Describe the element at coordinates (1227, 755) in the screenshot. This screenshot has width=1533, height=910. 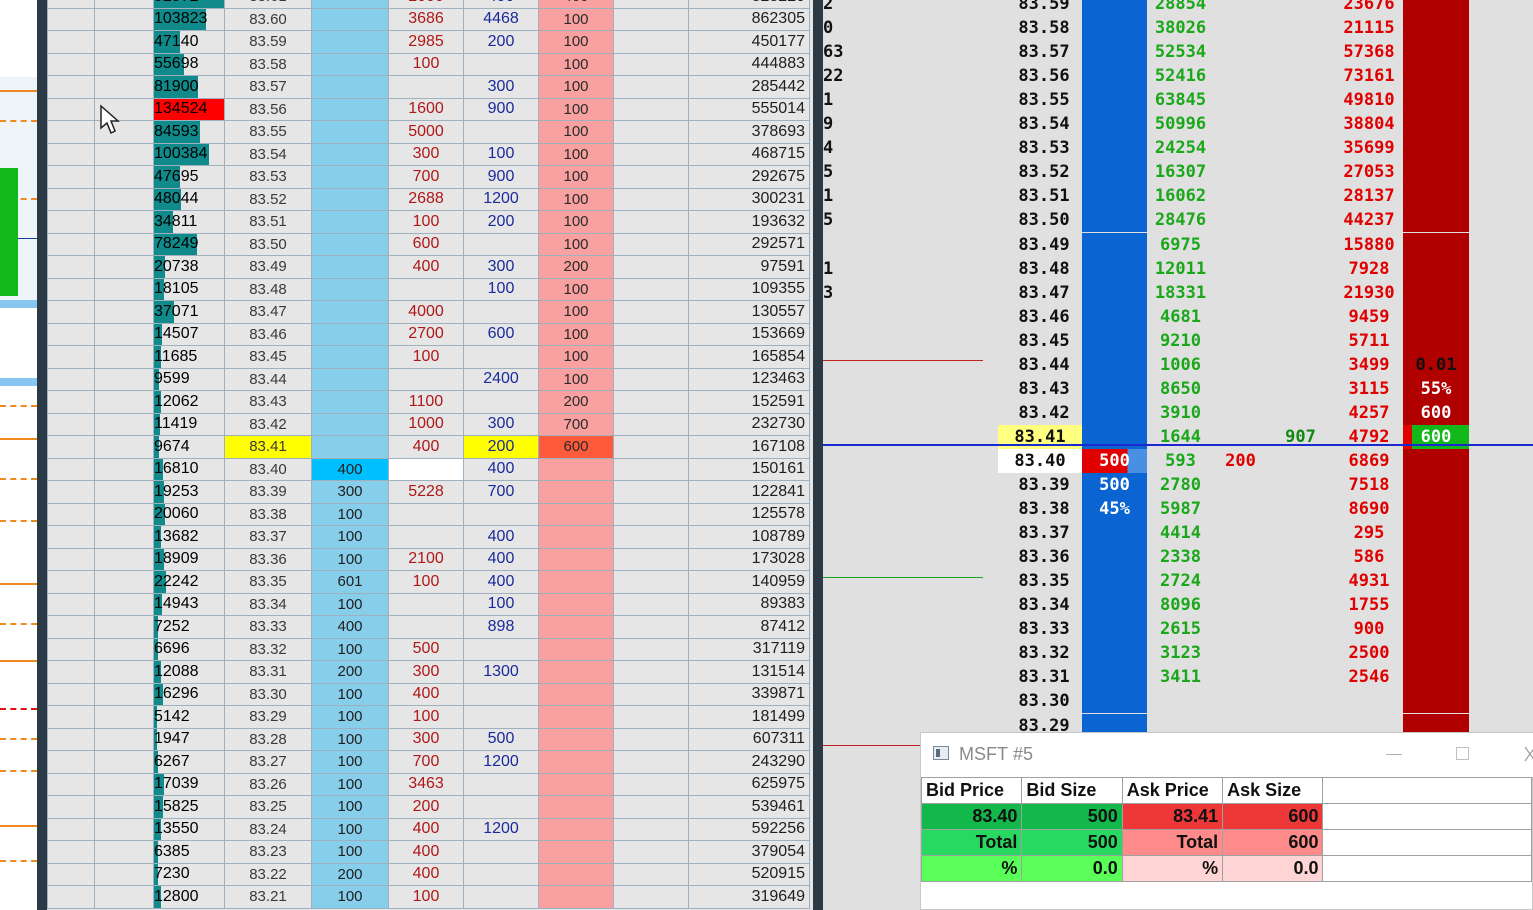
I see `window-titlebar: MSFT #5` at that location.